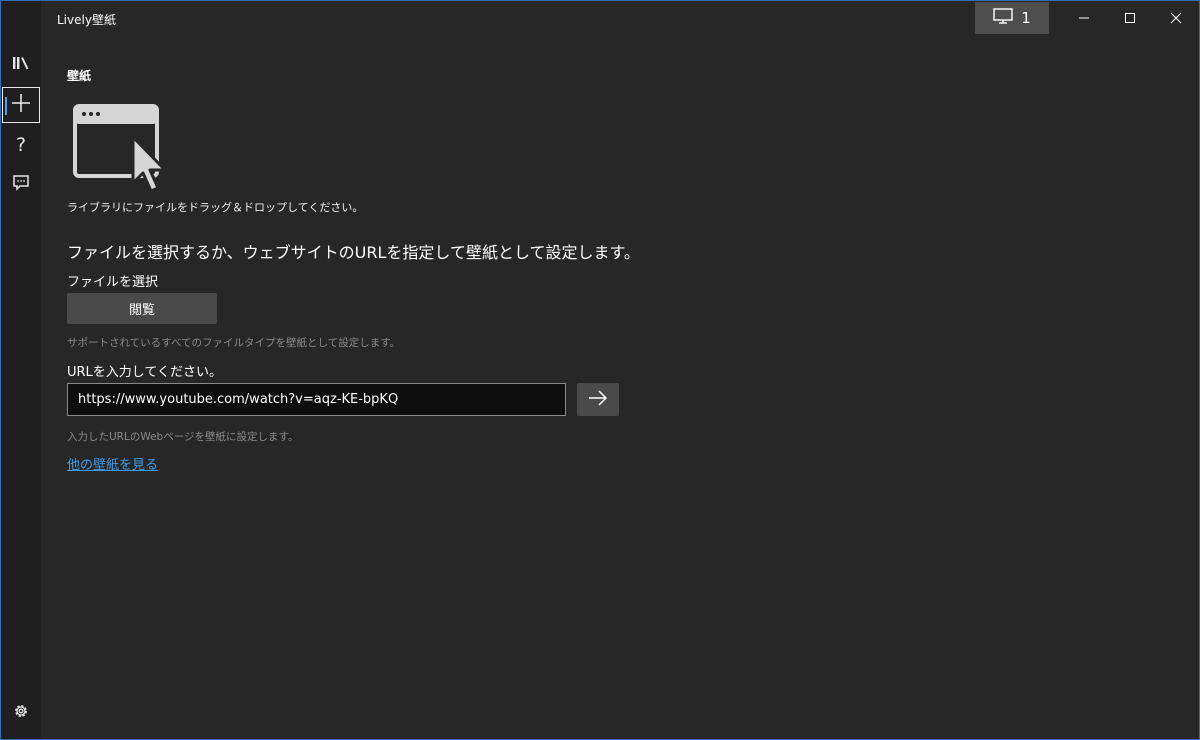 This screenshot has width=1200, height=740. I want to click on drag-drop-hint: ライブラリにファイルをドラッグ＆ドロップしてください。, so click(215, 207).